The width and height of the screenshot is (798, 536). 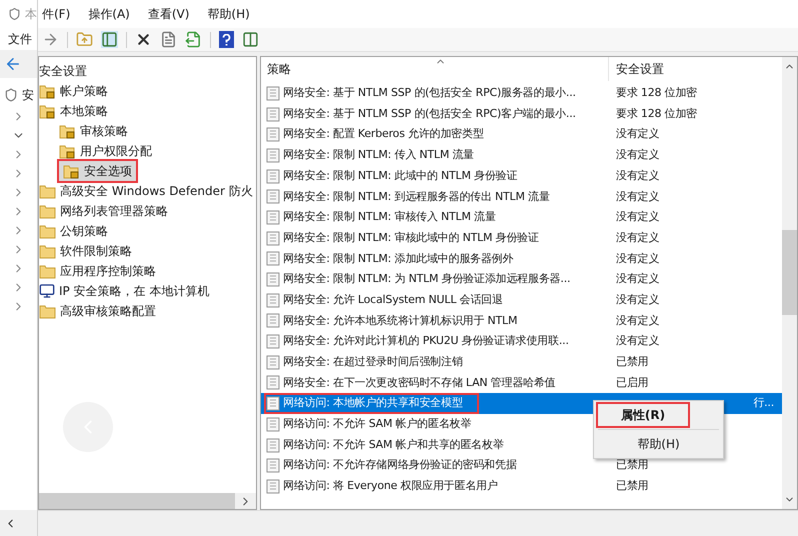 I want to click on policy-cell: 网络安全: 在超过登录时间后强制注销, so click(x=364, y=362).